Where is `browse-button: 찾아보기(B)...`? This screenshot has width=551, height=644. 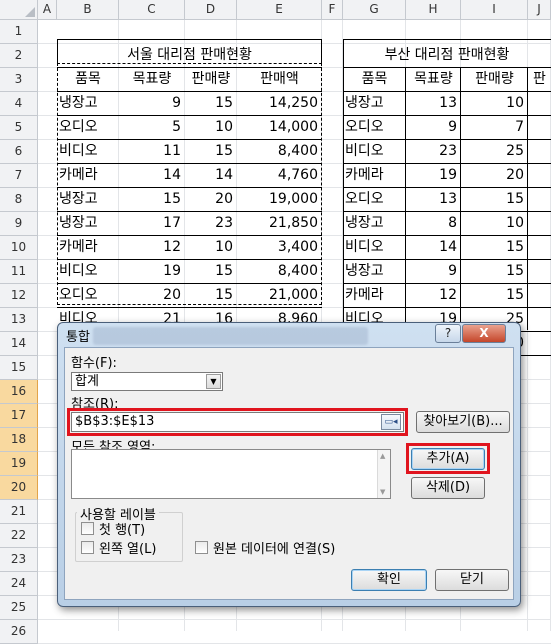
browse-button: 찾아보기(B)... is located at coordinates (463, 422).